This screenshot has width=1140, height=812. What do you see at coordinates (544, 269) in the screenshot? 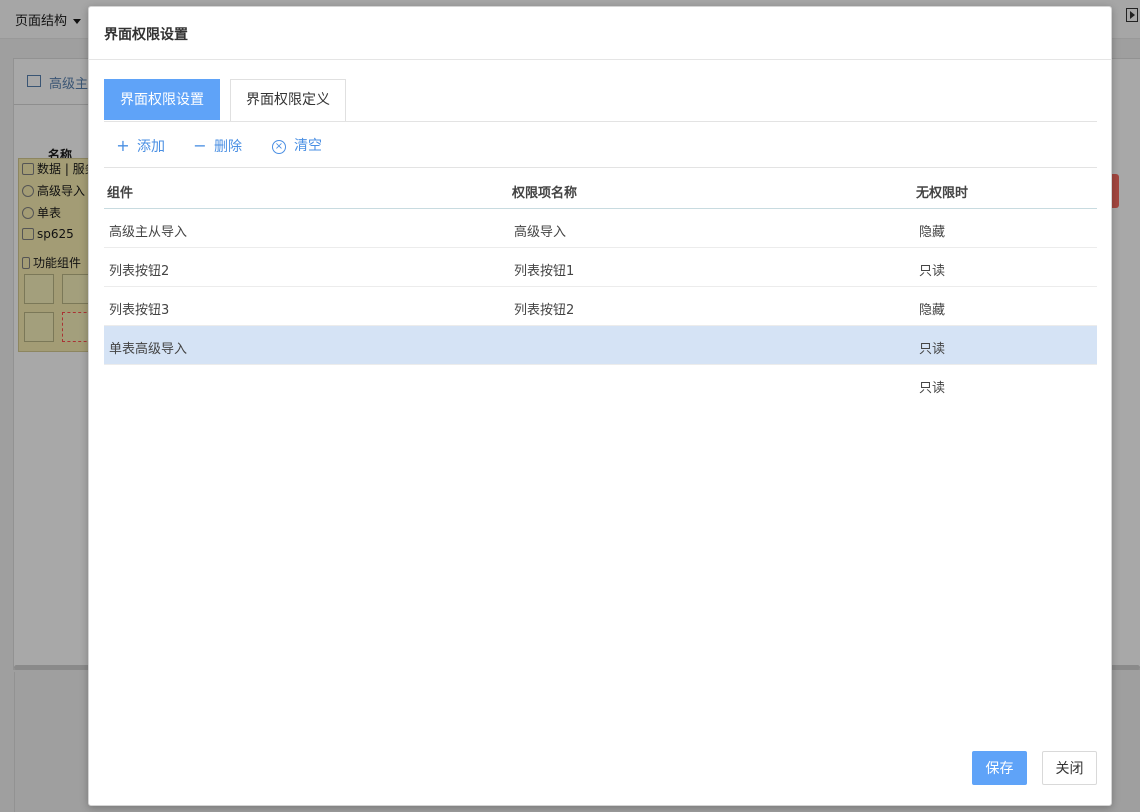
I see `cell-permission: 列表按钮1` at bounding box center [544, 269].